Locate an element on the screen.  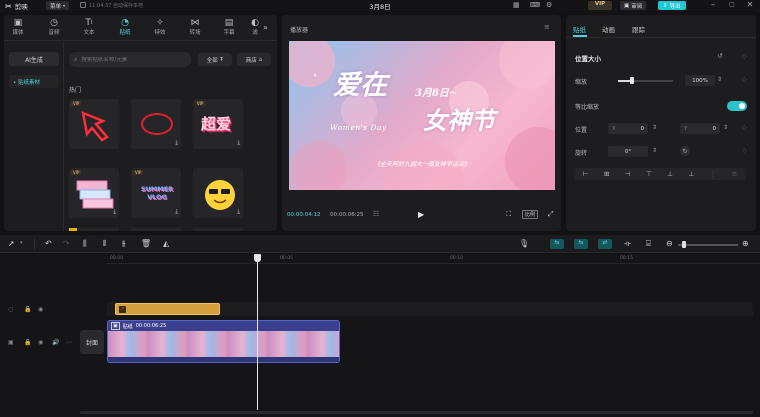
split-right-icon: ⫵ is located at coordinates (124, 244).